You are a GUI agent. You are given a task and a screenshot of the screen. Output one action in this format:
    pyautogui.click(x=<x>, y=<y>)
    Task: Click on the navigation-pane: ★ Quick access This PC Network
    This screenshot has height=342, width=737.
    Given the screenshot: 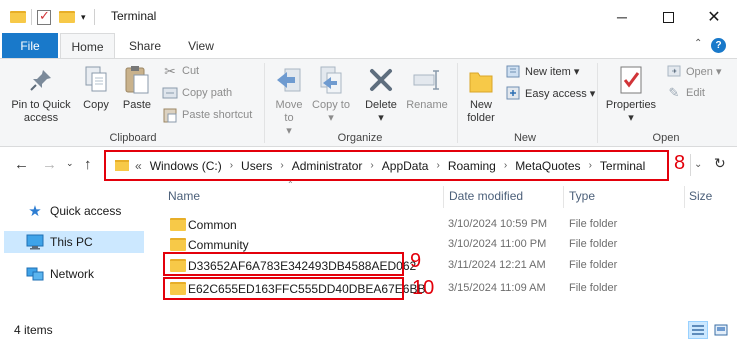 What is the action you would take?
    pyautogui.click(x=76, y=250)
    